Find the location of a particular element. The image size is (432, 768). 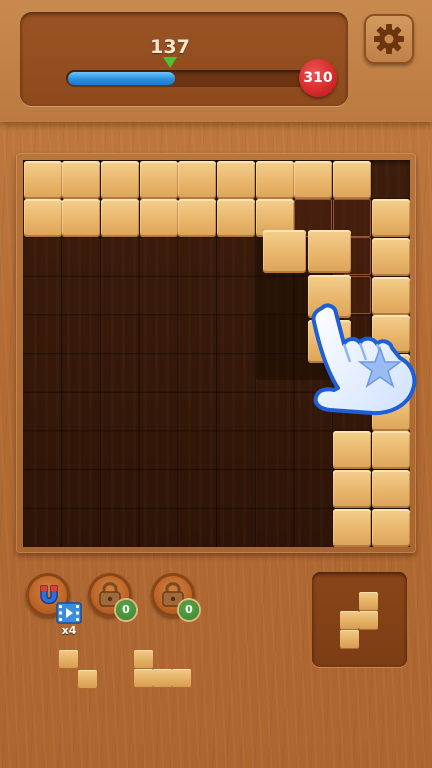

settings-button is located at coordinates (389, 39).